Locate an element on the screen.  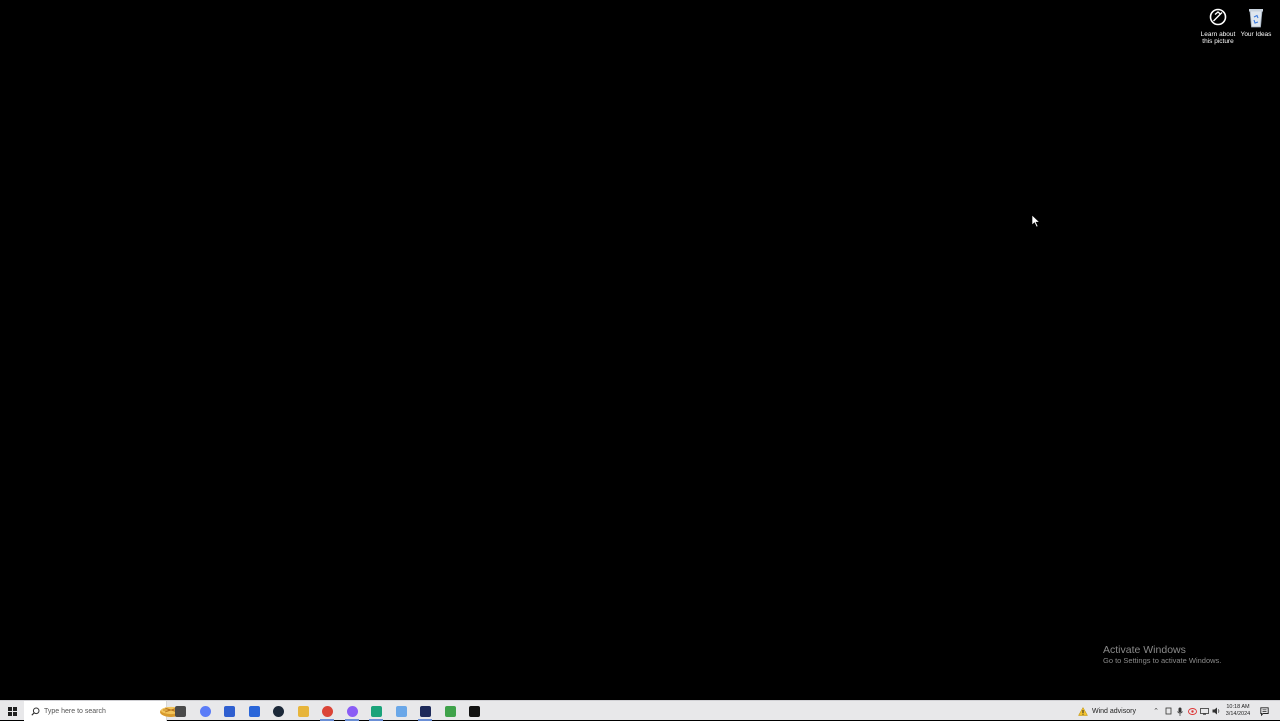
tray-mic is located at coordinates (1180, 711).